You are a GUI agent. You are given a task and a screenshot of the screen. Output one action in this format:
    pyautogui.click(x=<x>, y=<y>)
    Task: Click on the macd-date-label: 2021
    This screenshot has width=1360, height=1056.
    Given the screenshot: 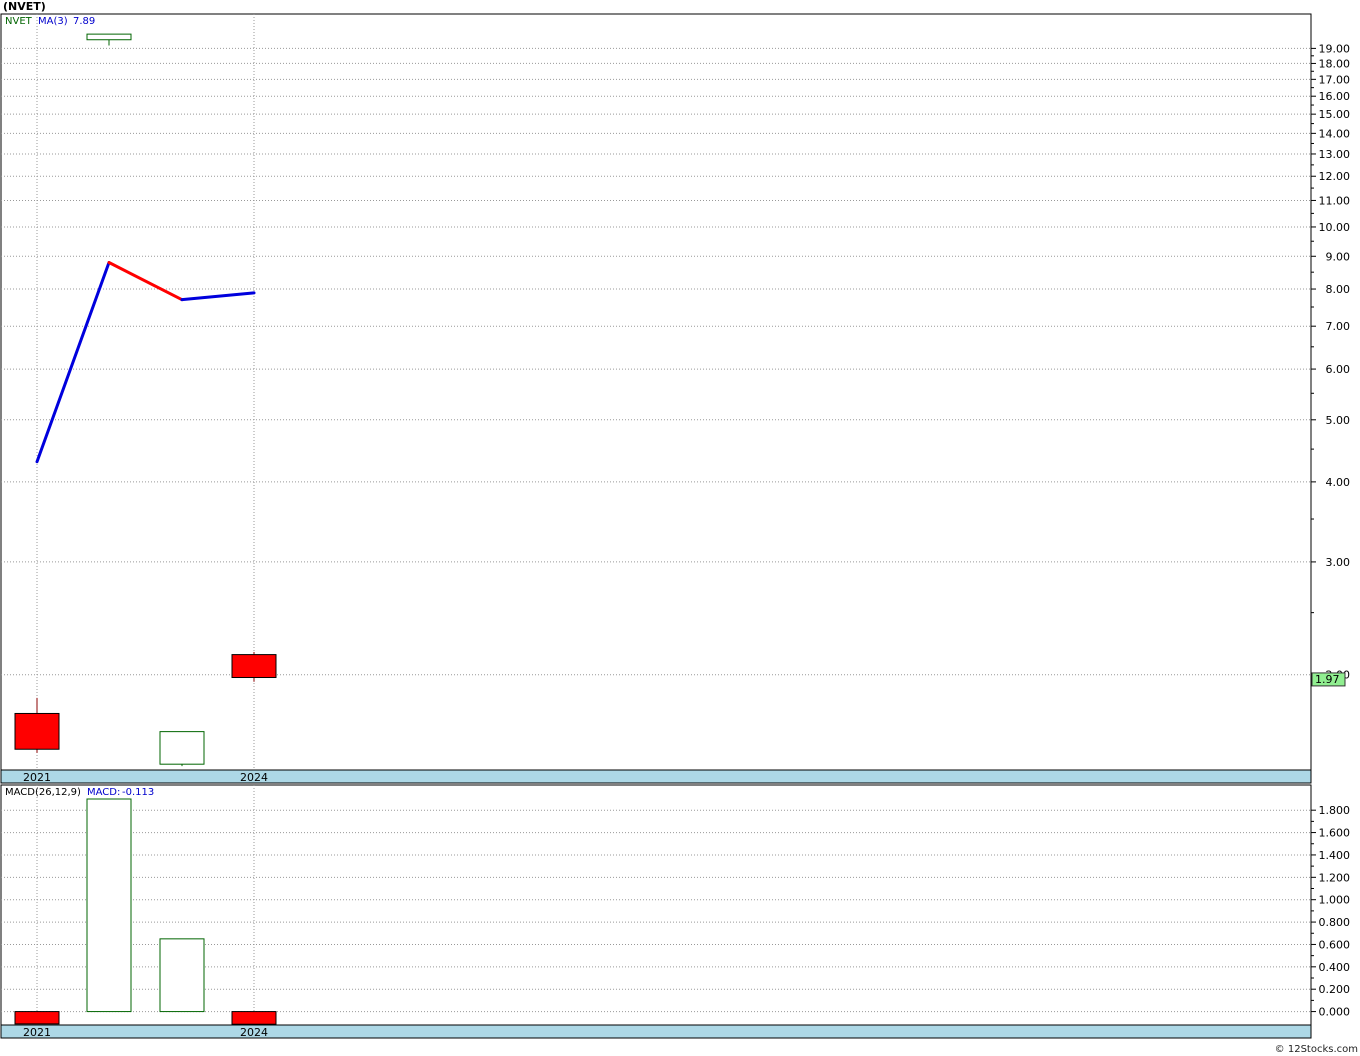 What is the action you would take?
    pyautogui.click(x=37, y=1032)
    